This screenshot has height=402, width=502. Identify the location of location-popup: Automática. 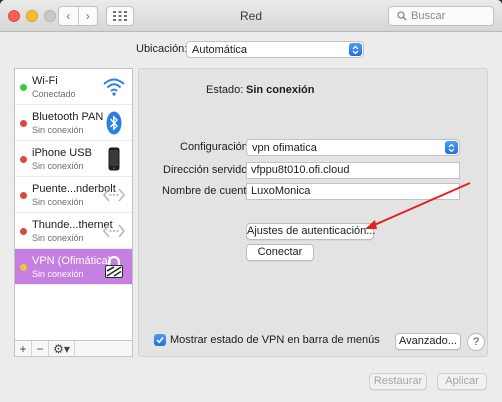
(275, 49).